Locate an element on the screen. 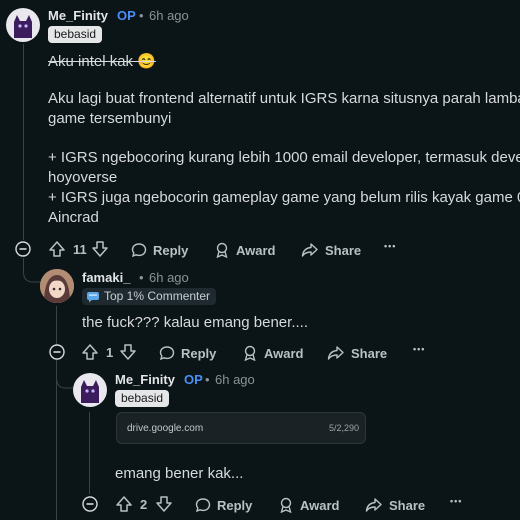 Image resolution: width=520 pixels, height=520 pixels. link-preview-card: drive.google.com 5/2,290 is located at coordinates (241, 428).